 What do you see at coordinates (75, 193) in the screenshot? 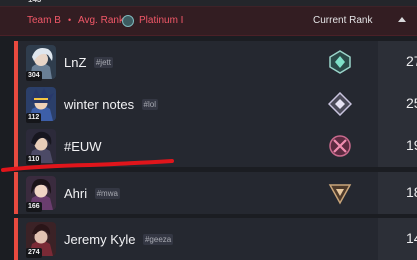
I see `player-name: Ahri` at bounding box center [75, 193].